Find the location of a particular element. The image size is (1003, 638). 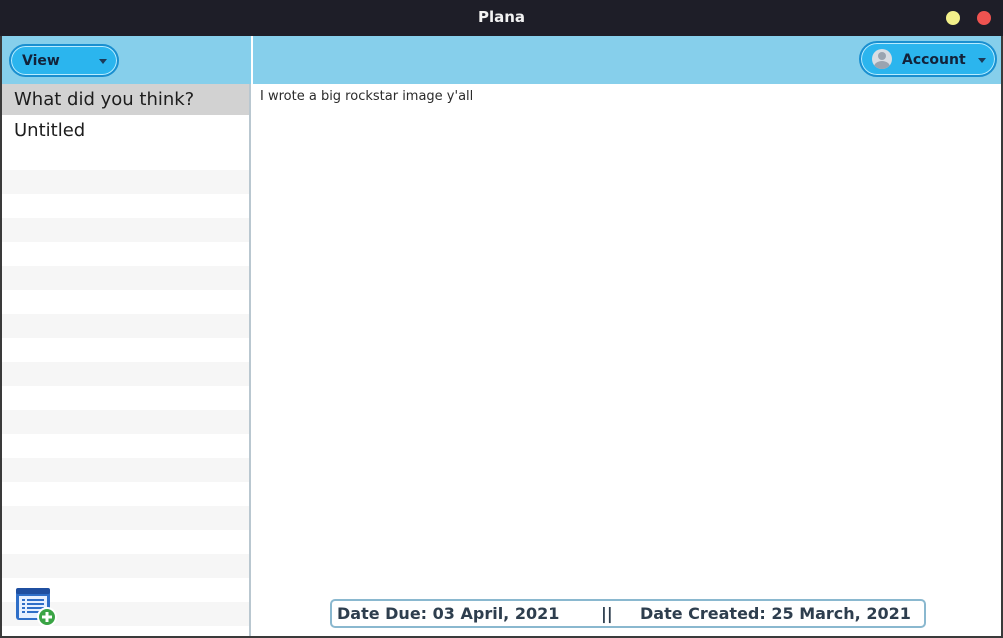

view-dropdown: View is located at coordinates (64, 60).